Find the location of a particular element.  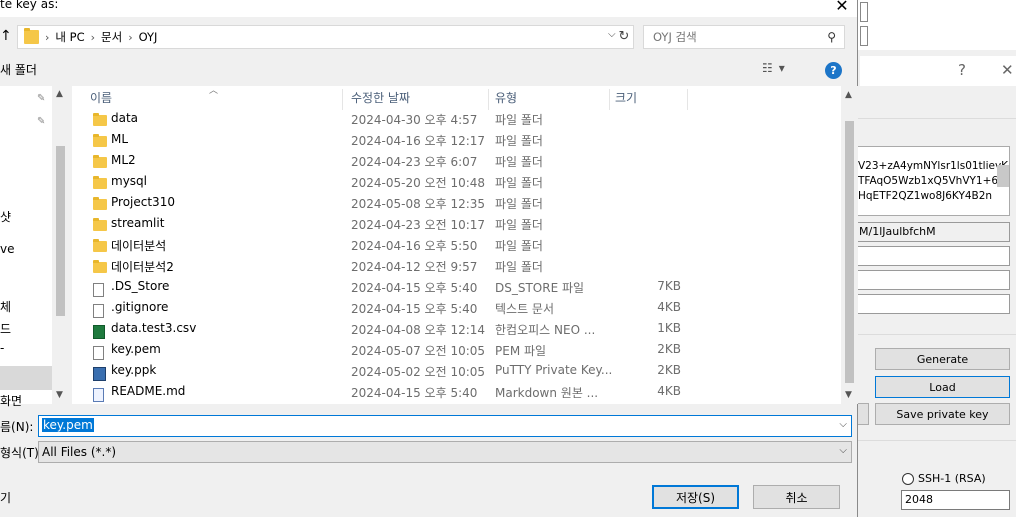

file-row: streamlit 2024-04-23 오전 10:17 파일 폴더 is located at coordinates (456, 224).